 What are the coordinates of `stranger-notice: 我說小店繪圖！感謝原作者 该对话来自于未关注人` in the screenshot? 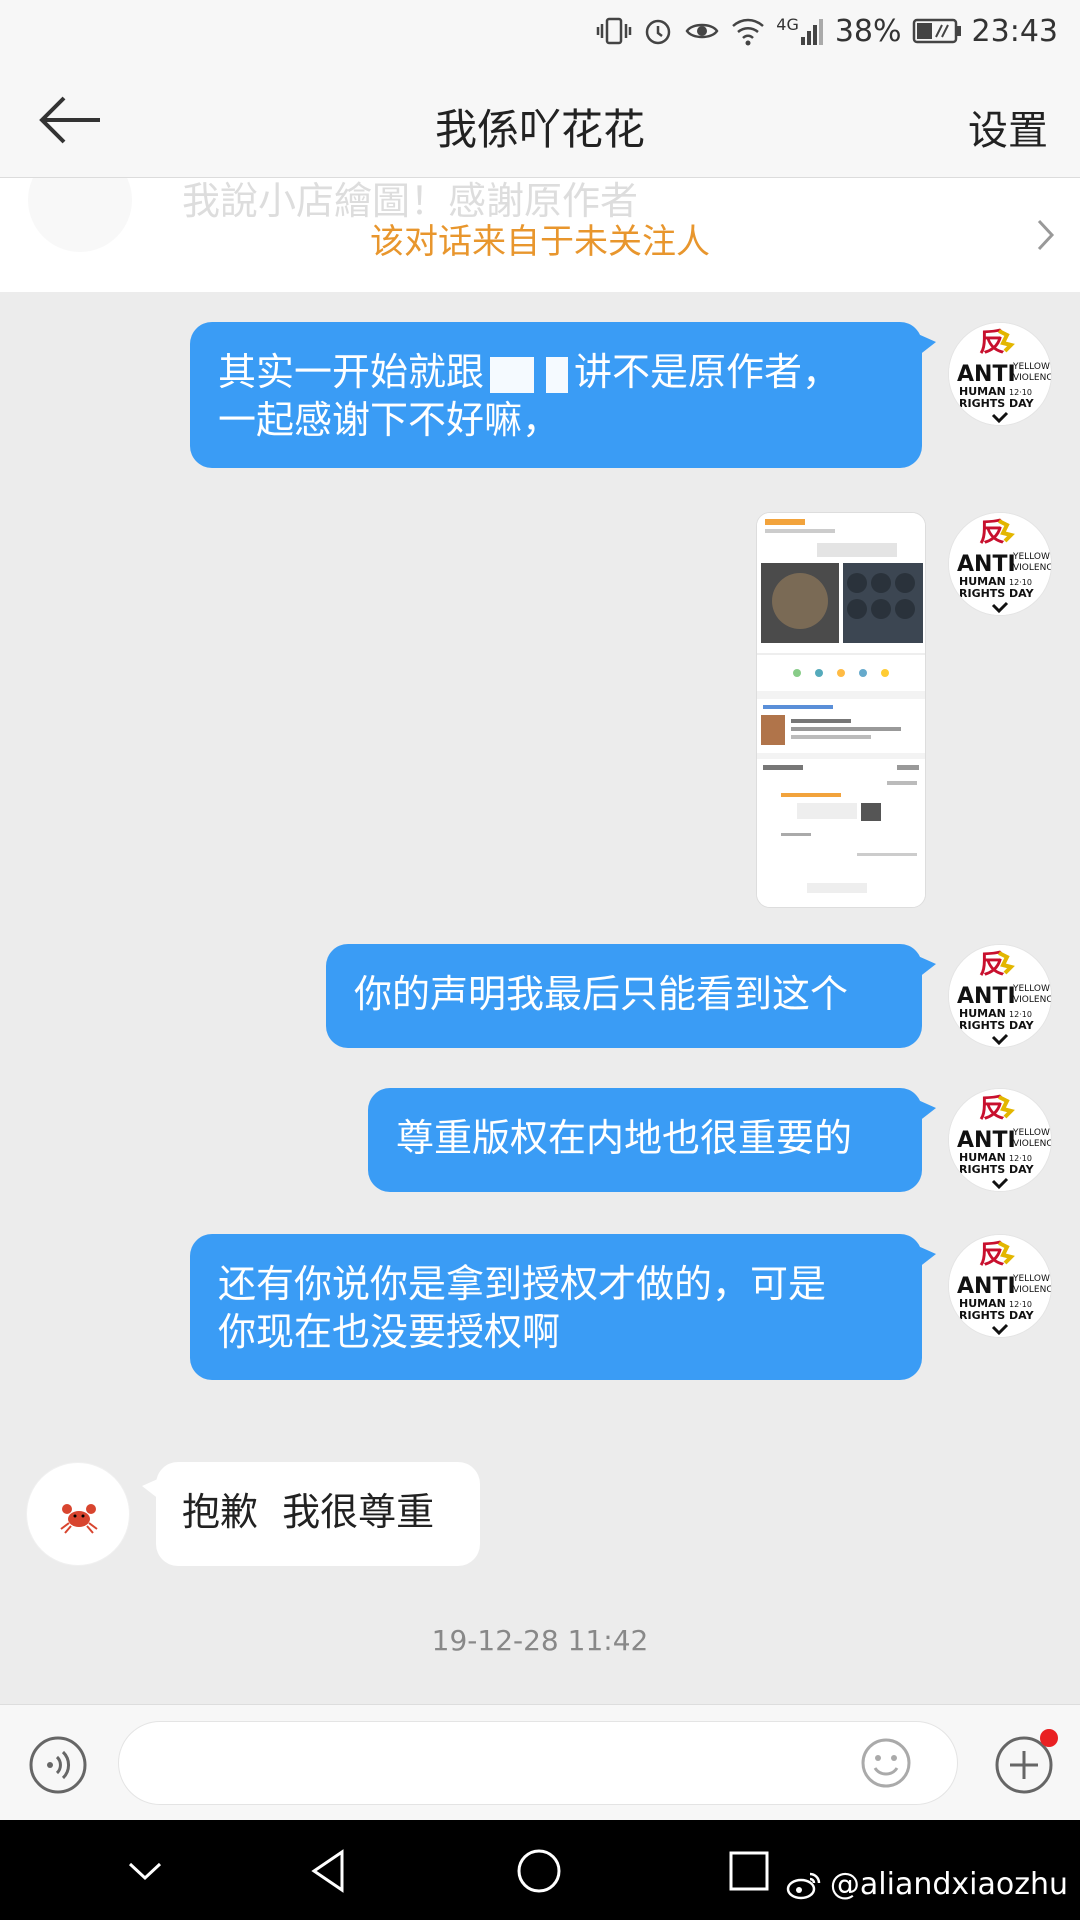 It's located at (540, 235).